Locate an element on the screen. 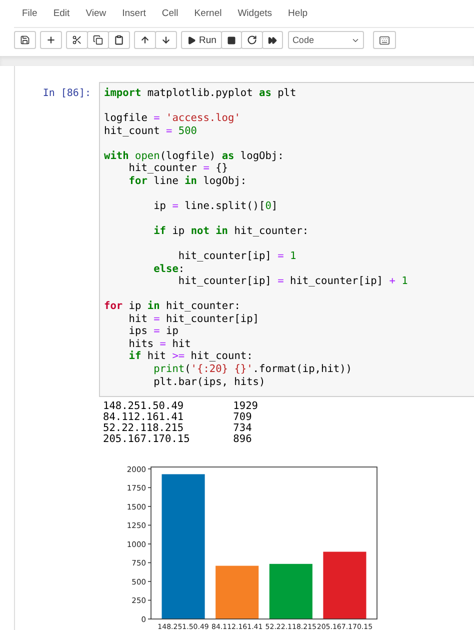  menu-item: Insert is located at coordinates (134, 13).